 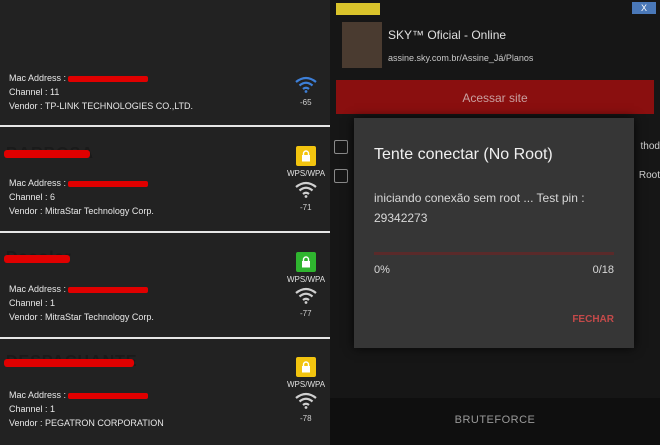 I want to click on ad-badge, so click(x=358, y=9).